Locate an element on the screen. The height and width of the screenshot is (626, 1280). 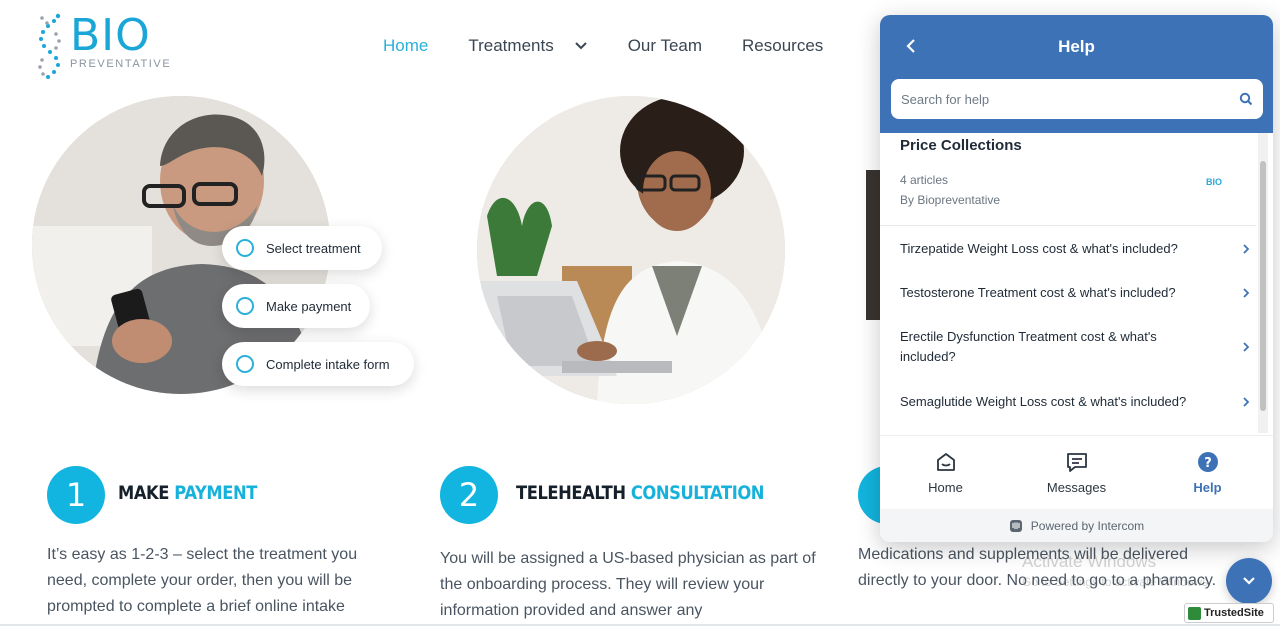
help-search-box is located at coordinates (1077, 99).